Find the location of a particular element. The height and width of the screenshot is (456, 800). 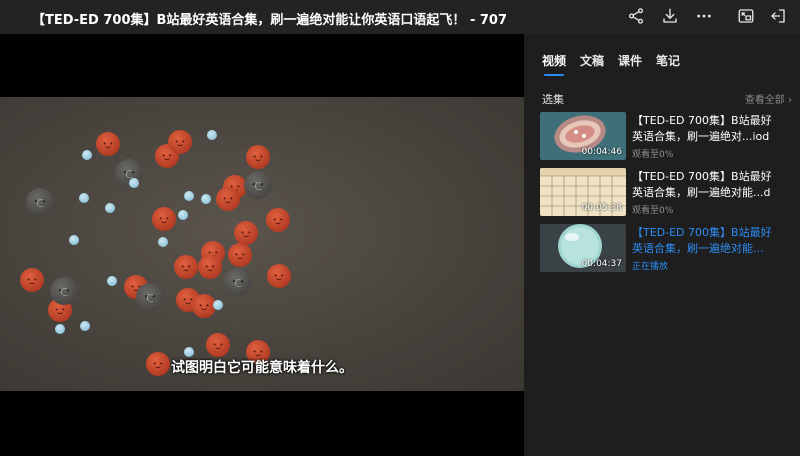

panel-tabs: 视频 文稿 课件 笔记 is located at coordinates (611, 65).